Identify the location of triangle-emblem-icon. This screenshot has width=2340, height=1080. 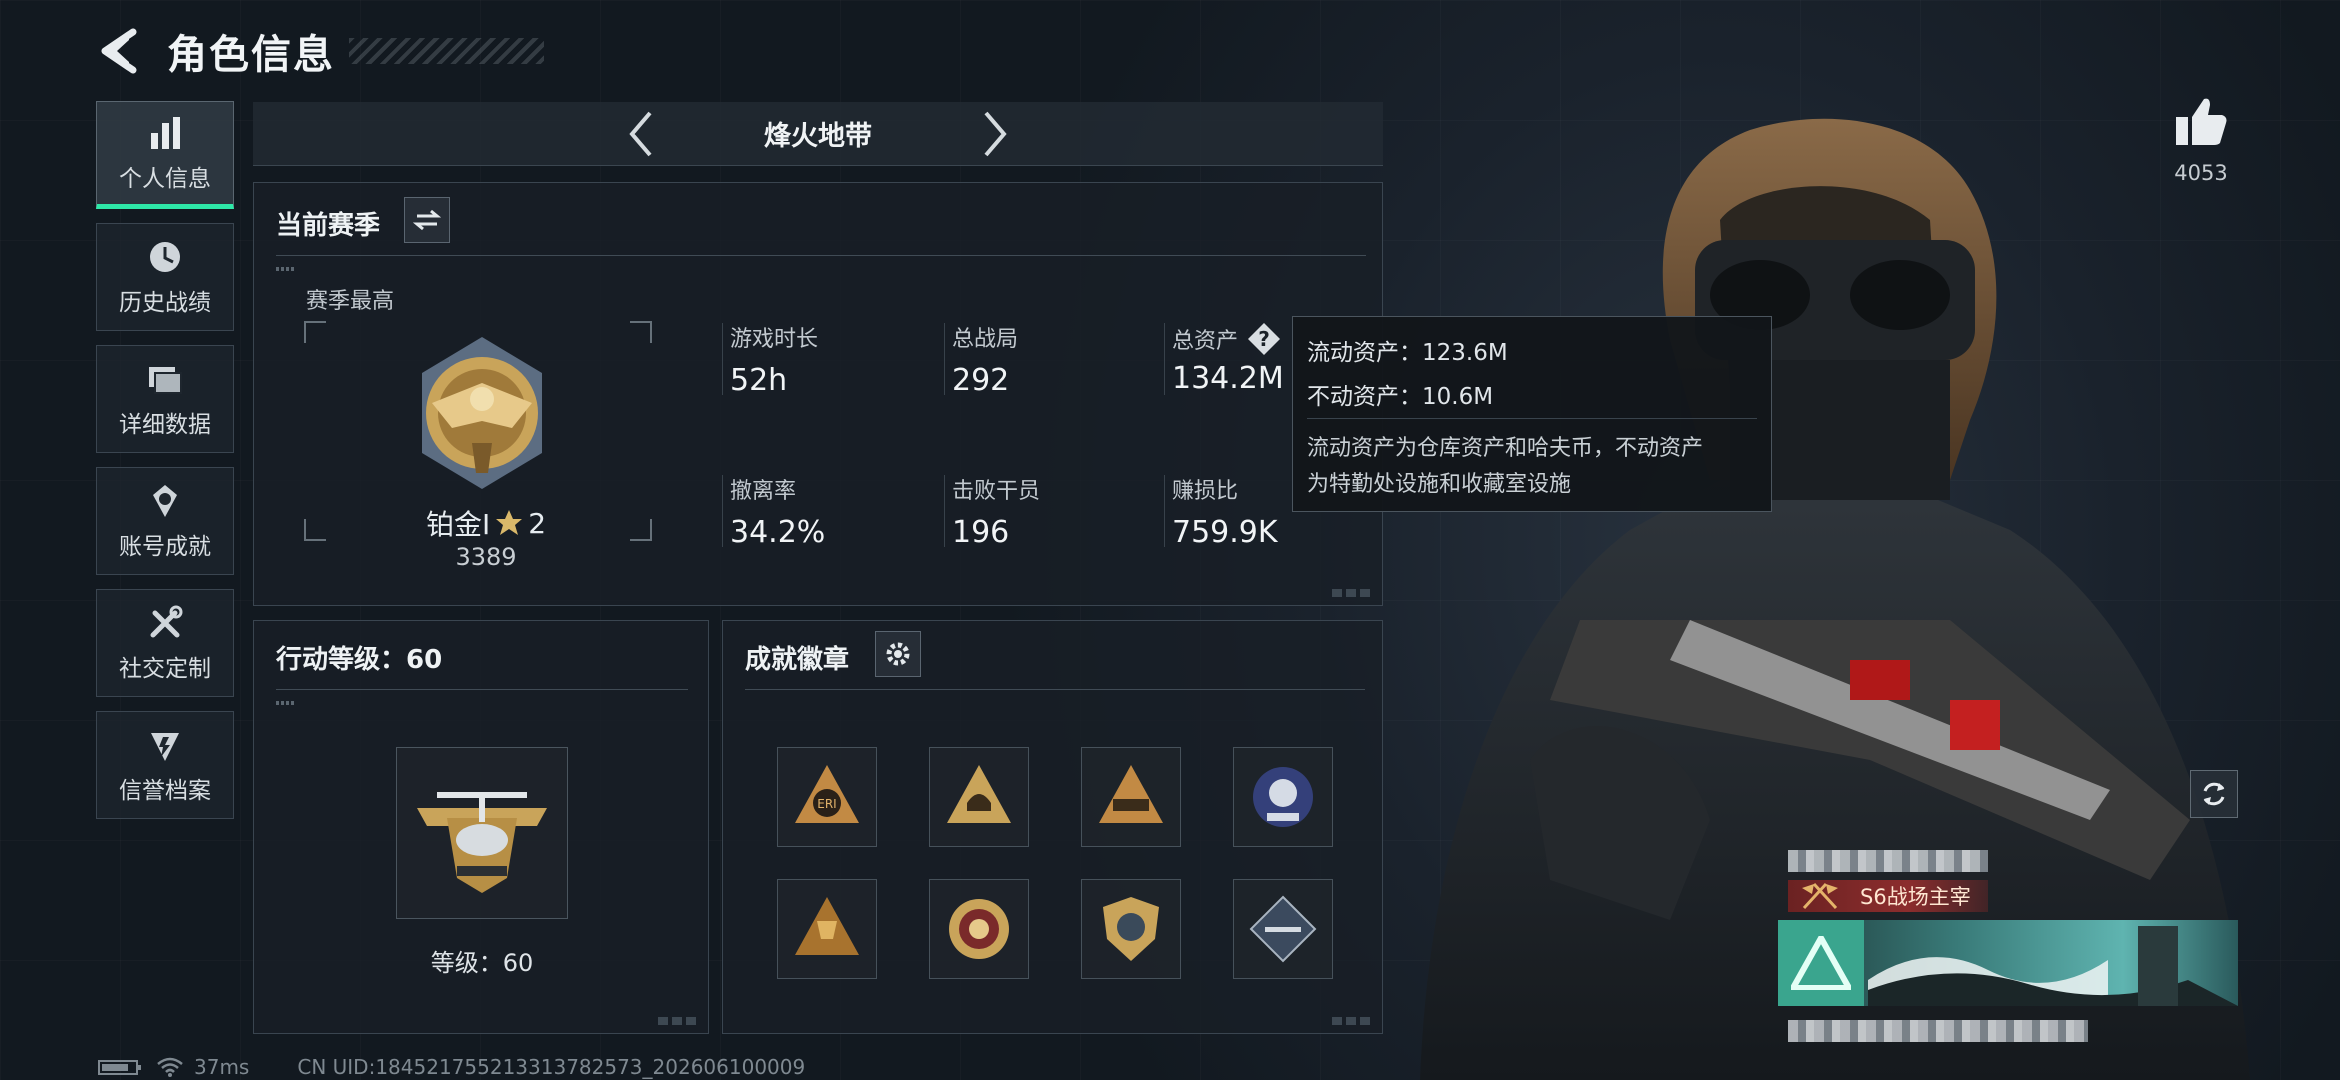
(1821, 963).